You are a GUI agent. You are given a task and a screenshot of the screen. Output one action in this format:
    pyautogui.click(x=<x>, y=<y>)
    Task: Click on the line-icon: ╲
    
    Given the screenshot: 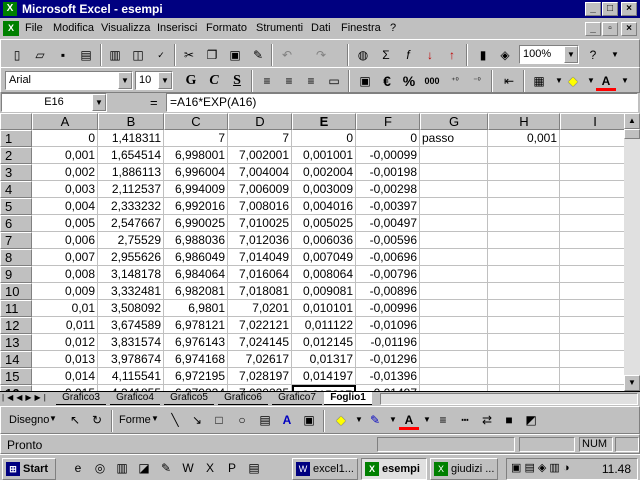 What is the action you would take?
    pyautogui.click(x=175, y=420)
    